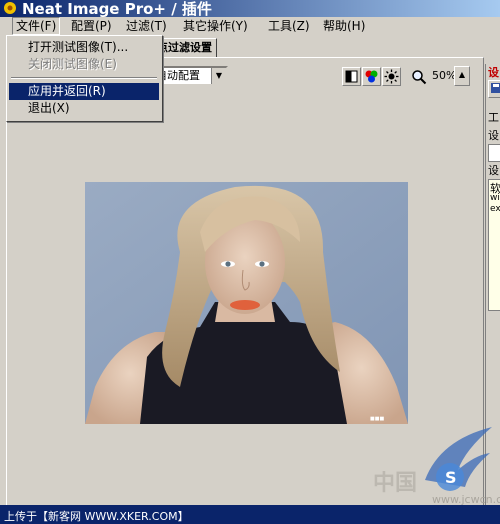  What do you see at coordinates (289, 26) in the screenshot?
I see `menu-tools: 工具(Z)` at bounding box center [289, 26].